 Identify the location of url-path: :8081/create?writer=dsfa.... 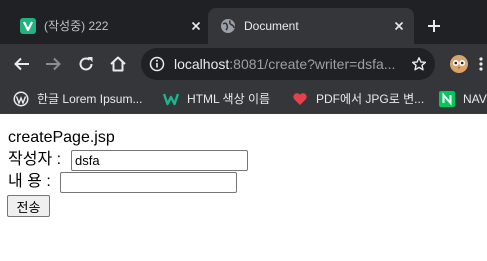
(312, 64).